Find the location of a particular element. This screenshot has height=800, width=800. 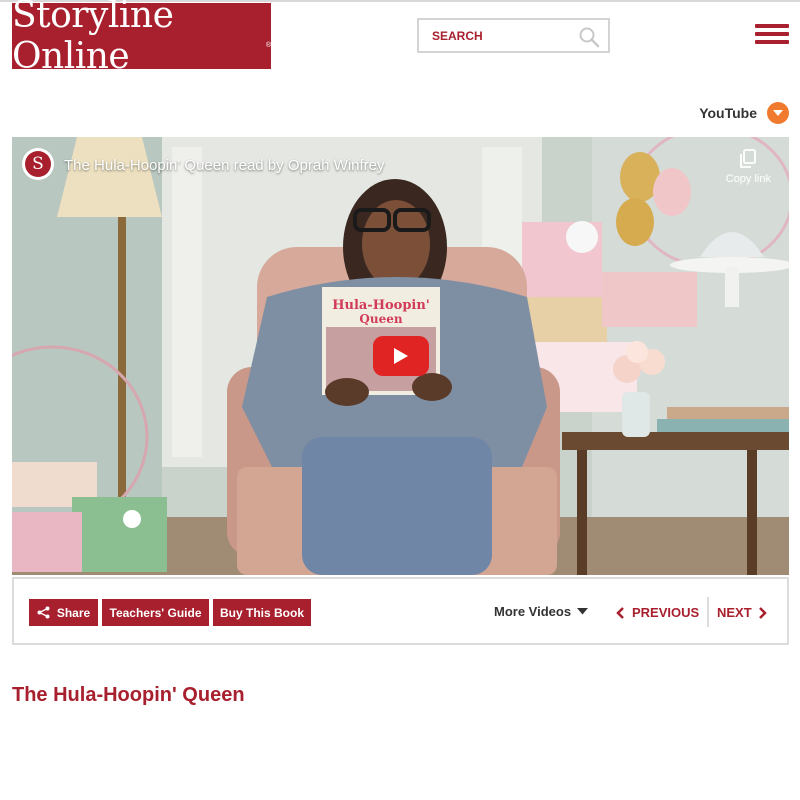

nav-divider is located at coordinates (708, 612).